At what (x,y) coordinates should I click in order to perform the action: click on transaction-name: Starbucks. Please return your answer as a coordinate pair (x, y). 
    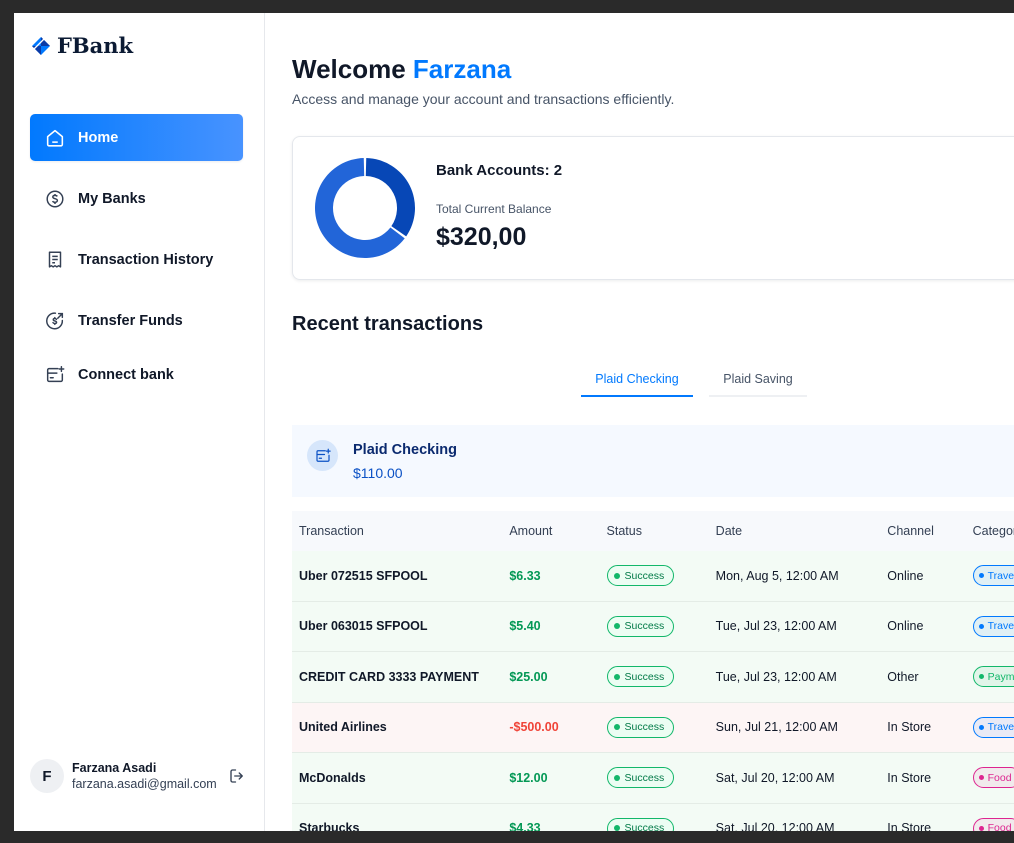
    Looking at the image, I should click on (329, 826).